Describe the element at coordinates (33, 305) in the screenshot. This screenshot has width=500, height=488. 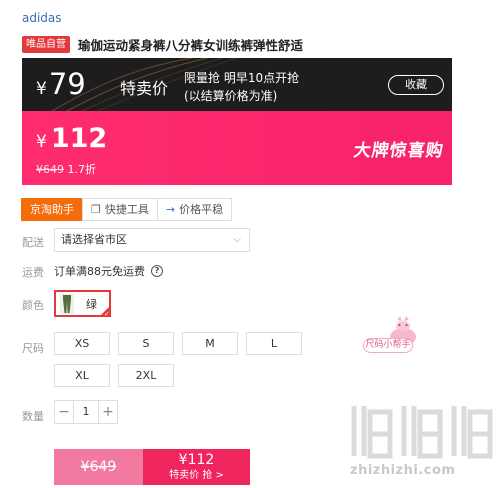
I see `color-label: 颜色` at that location.